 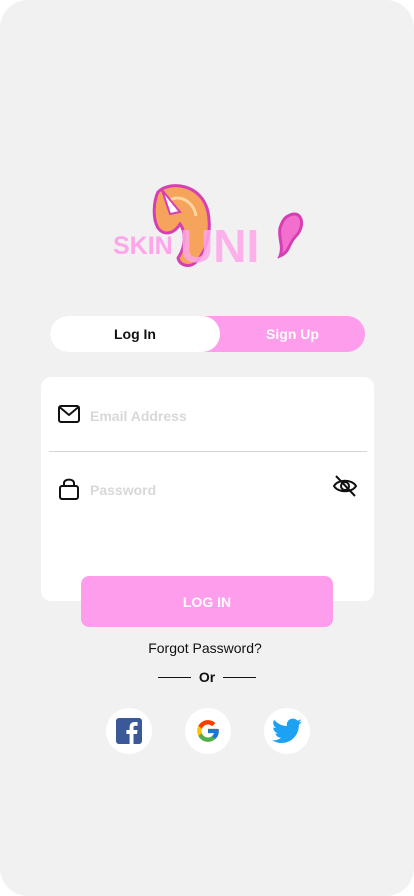 I want to click on email-input, so click(x=220, y=416).